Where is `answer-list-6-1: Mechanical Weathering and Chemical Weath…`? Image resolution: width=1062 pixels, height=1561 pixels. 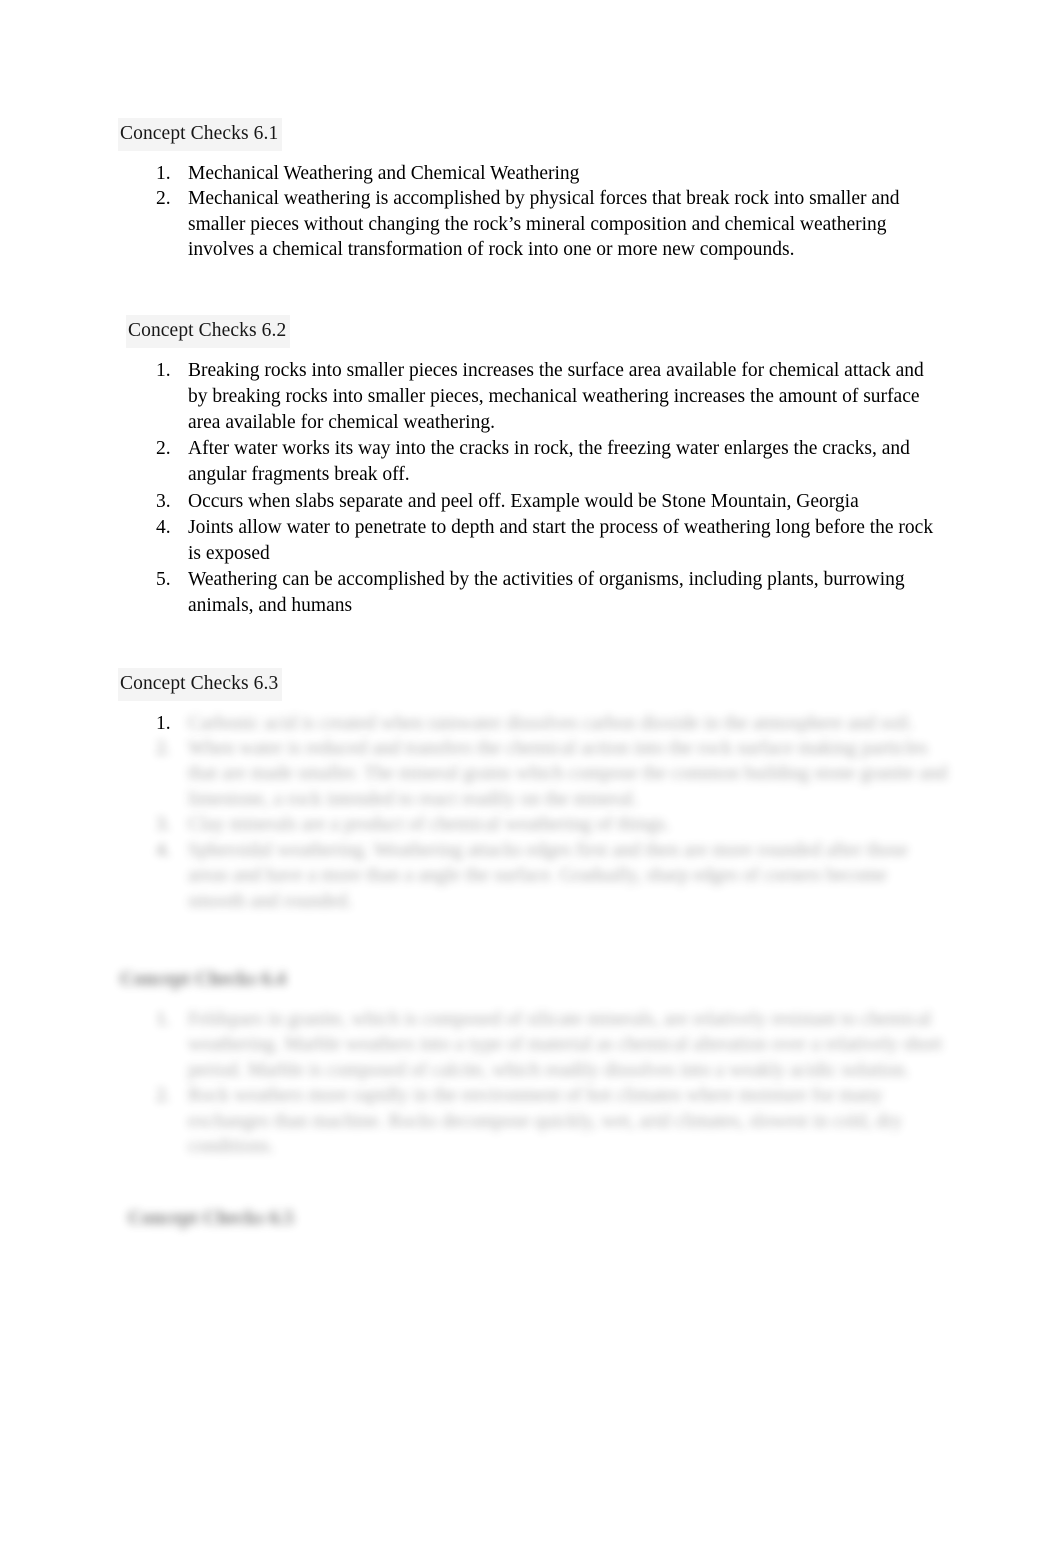 answer-list-6-1: Mechanical Weathering and Chemical Weath… is located at coordinates (533, 212).